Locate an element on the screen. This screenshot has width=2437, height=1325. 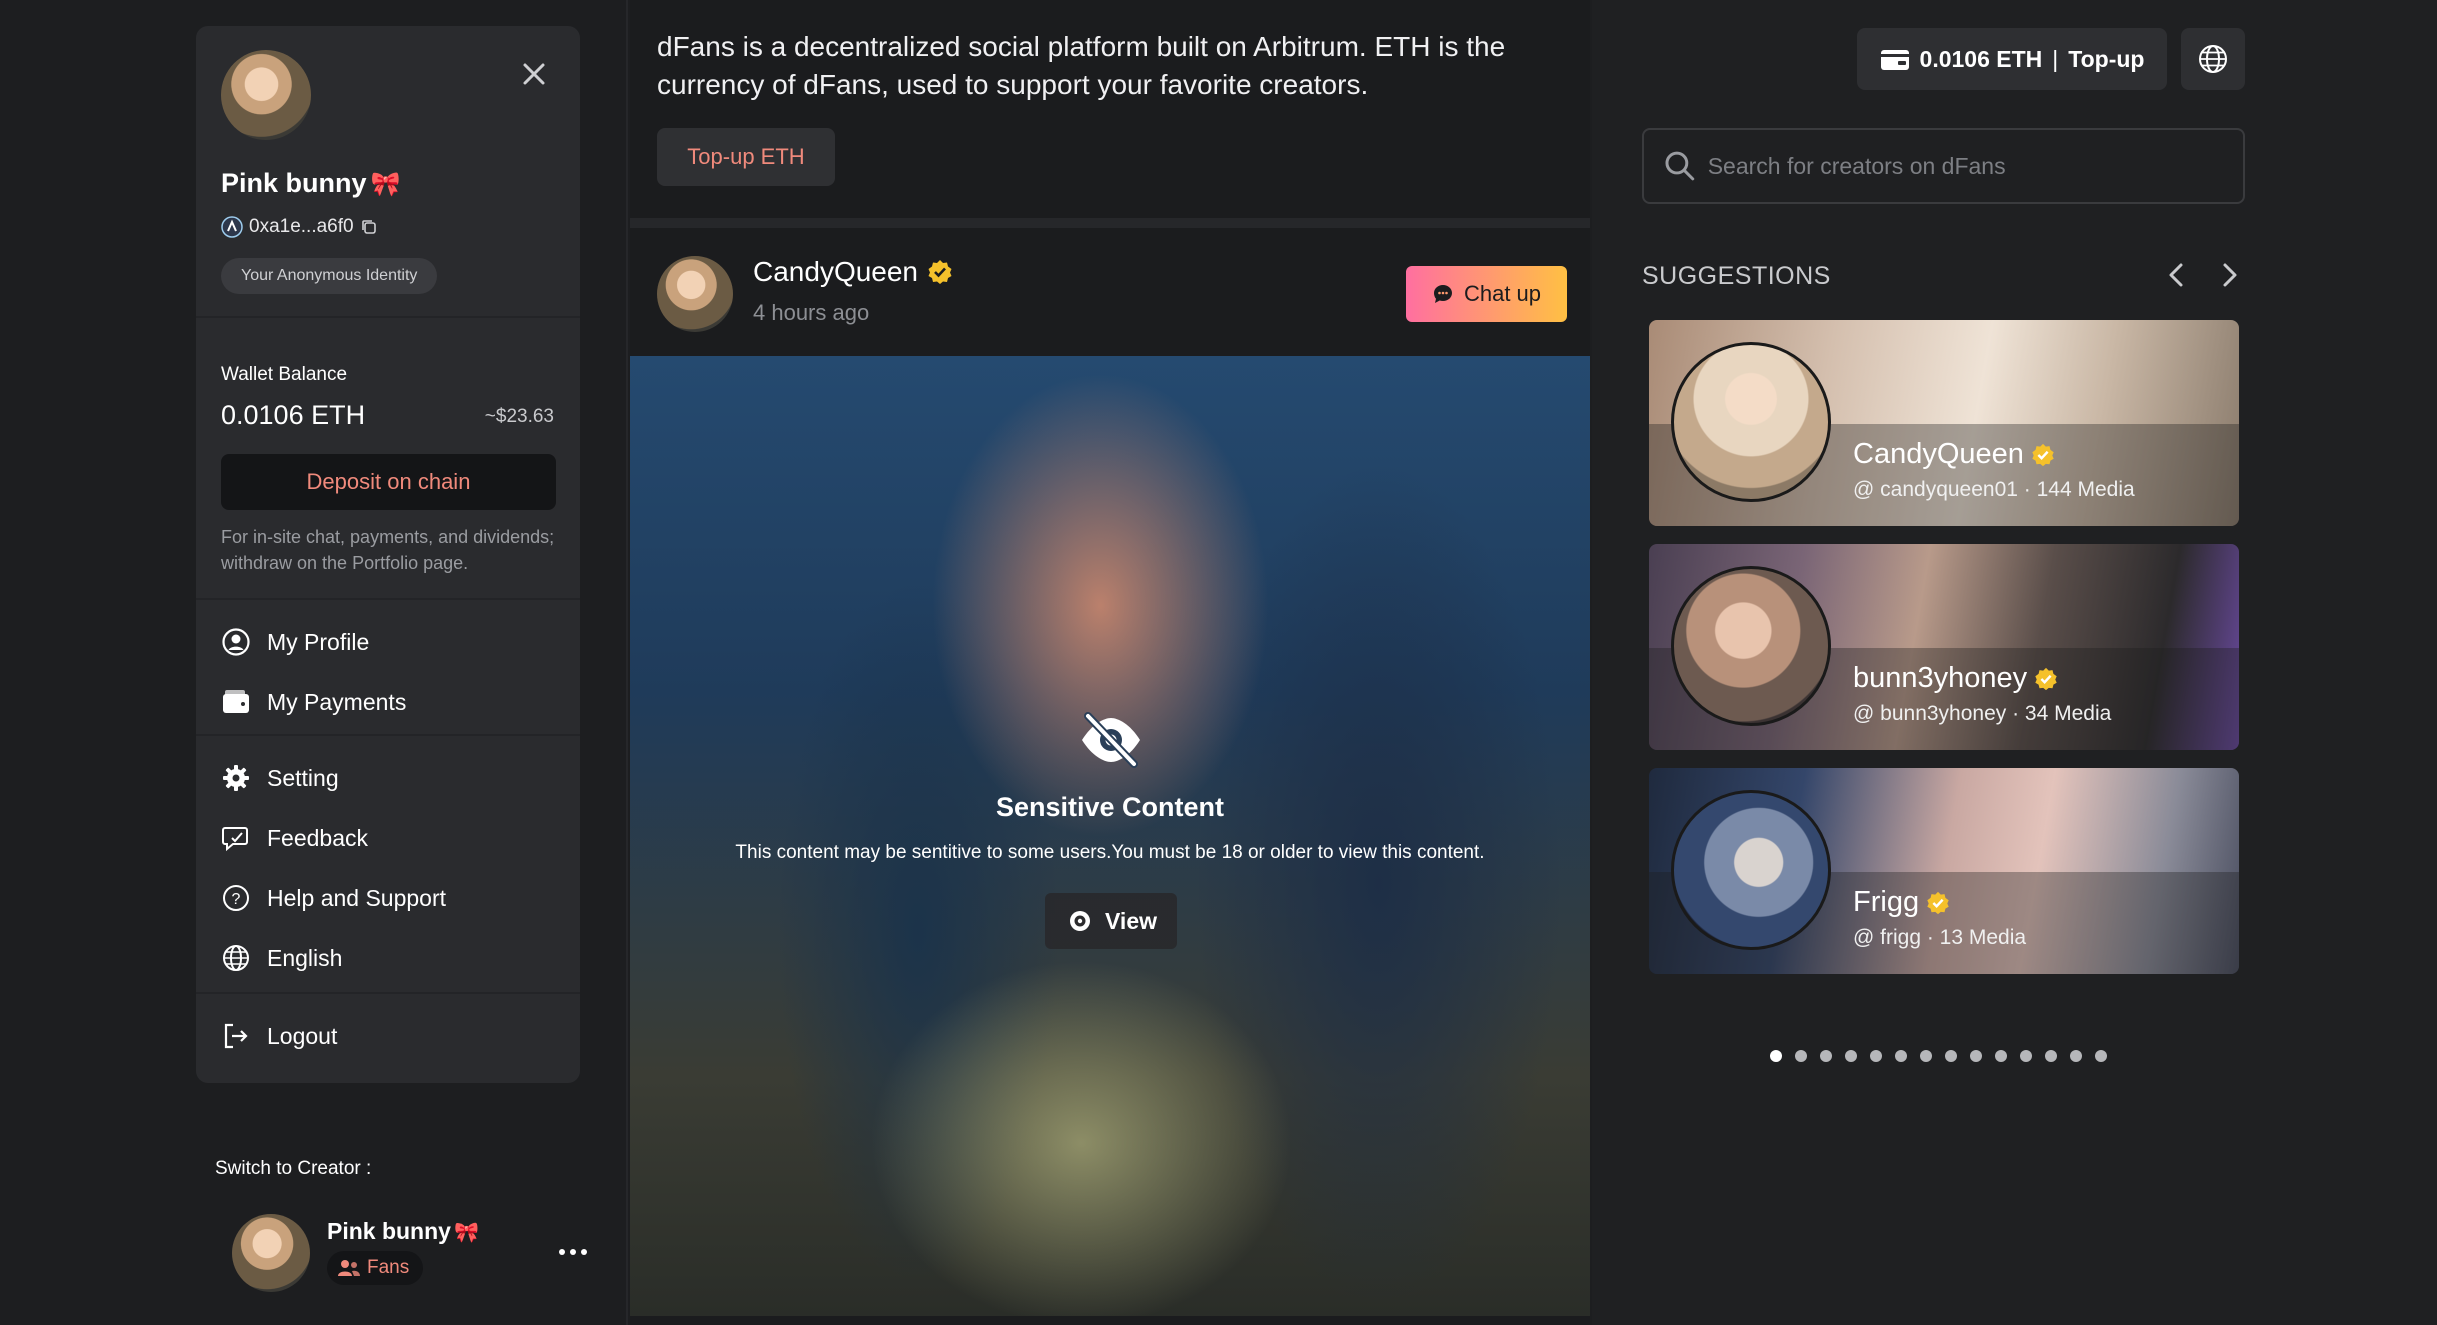
menu-item-feedback: Feedback is located at coordinates (294, 838).